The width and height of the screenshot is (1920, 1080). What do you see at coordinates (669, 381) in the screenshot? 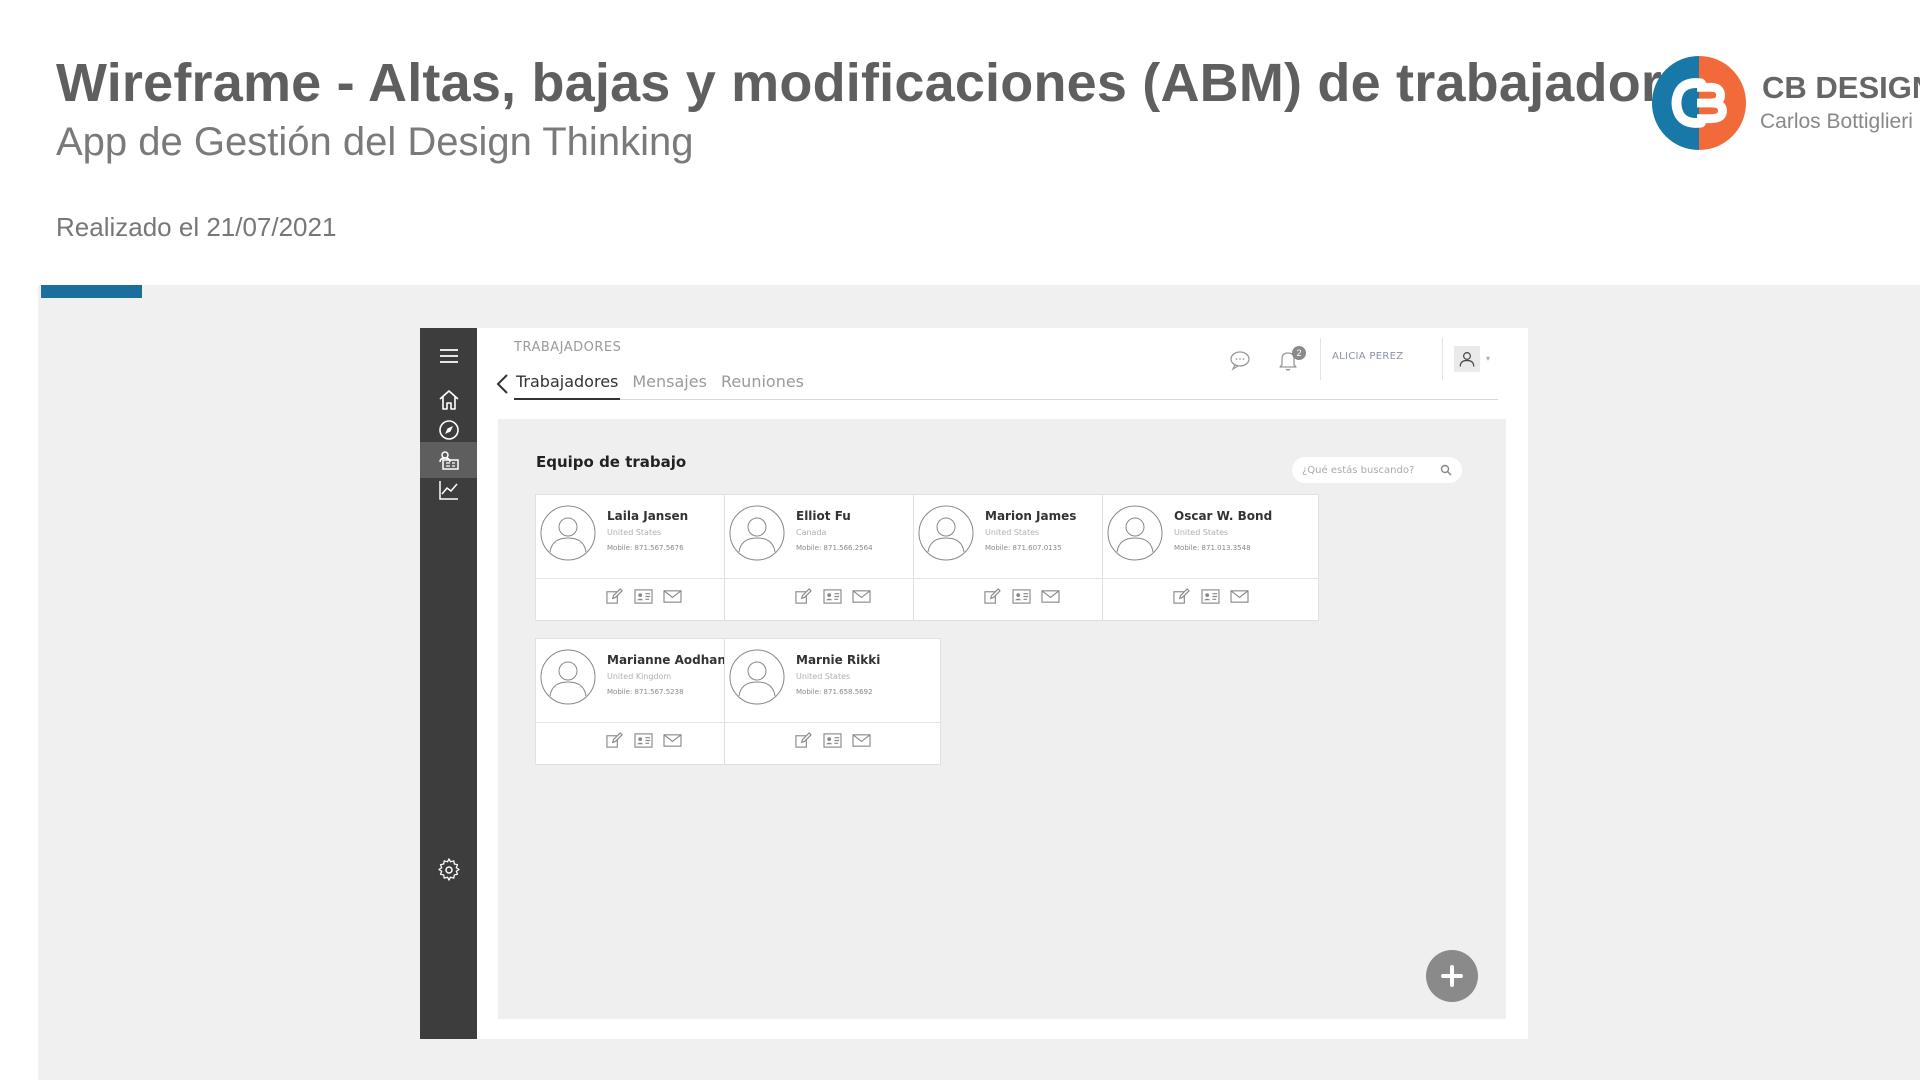
I see `tab-mensajes: Mensajes` at bounding box center [669, 381].